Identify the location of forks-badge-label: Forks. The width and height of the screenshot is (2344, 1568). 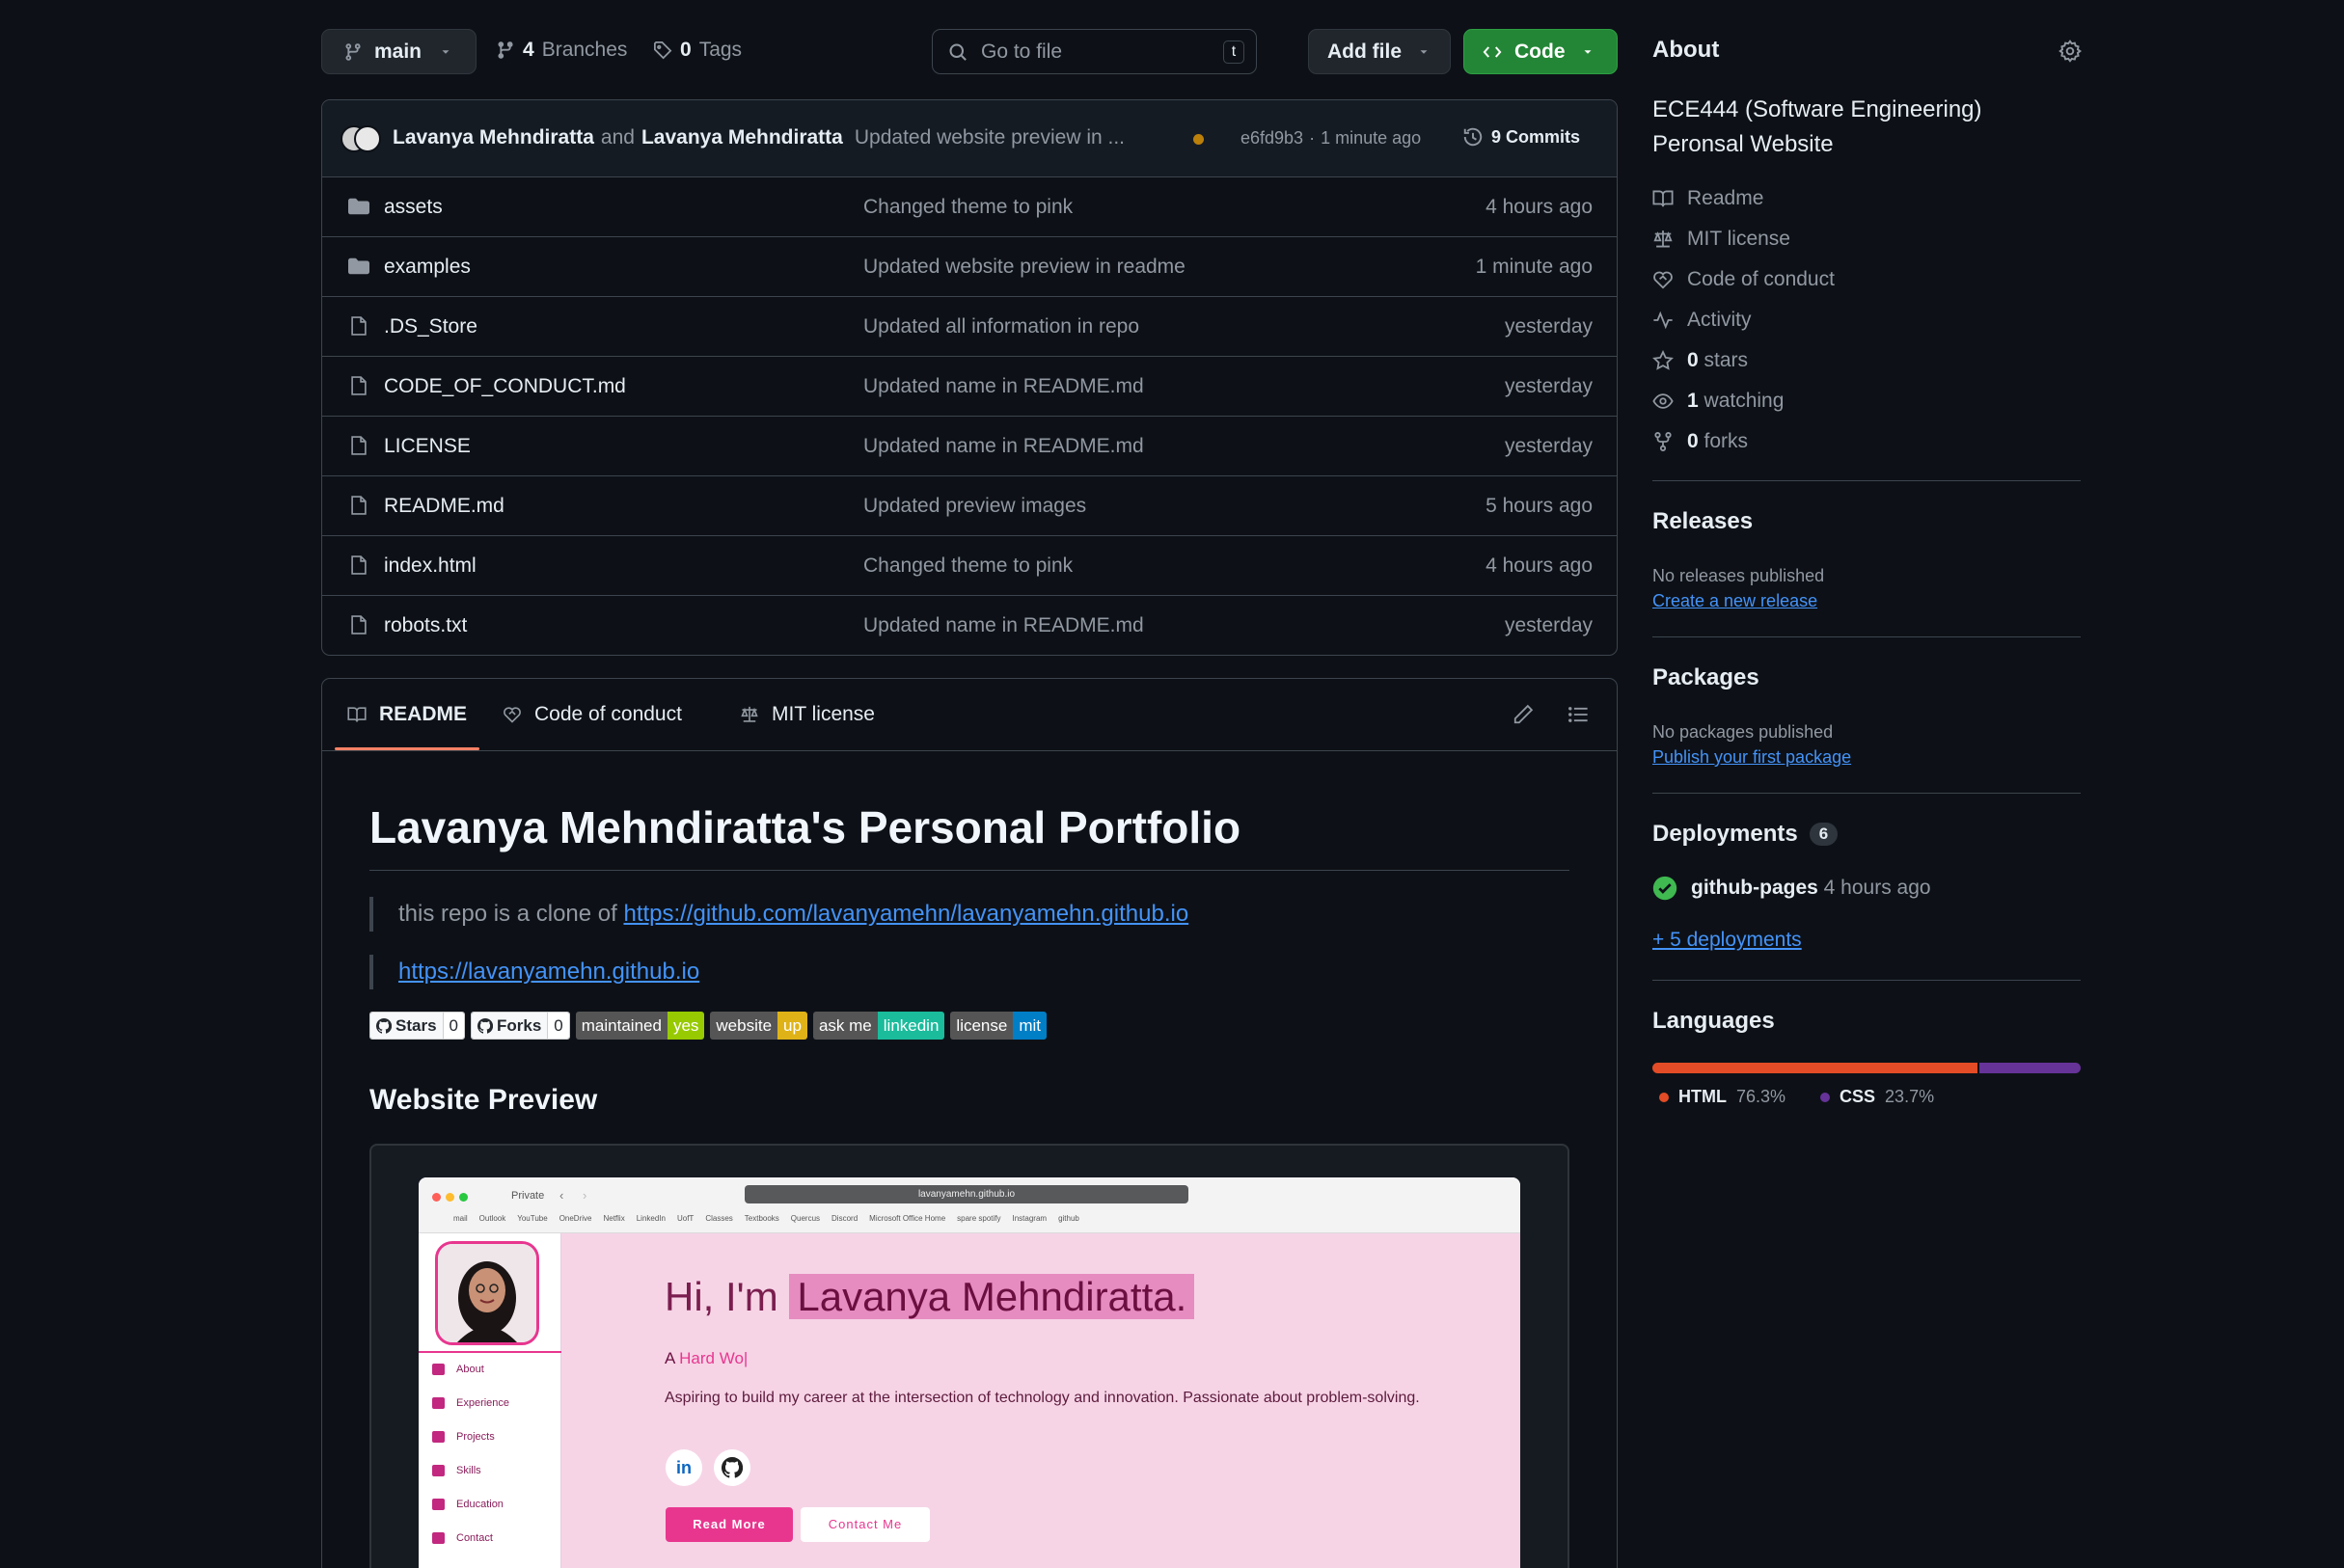
(519, 1025).